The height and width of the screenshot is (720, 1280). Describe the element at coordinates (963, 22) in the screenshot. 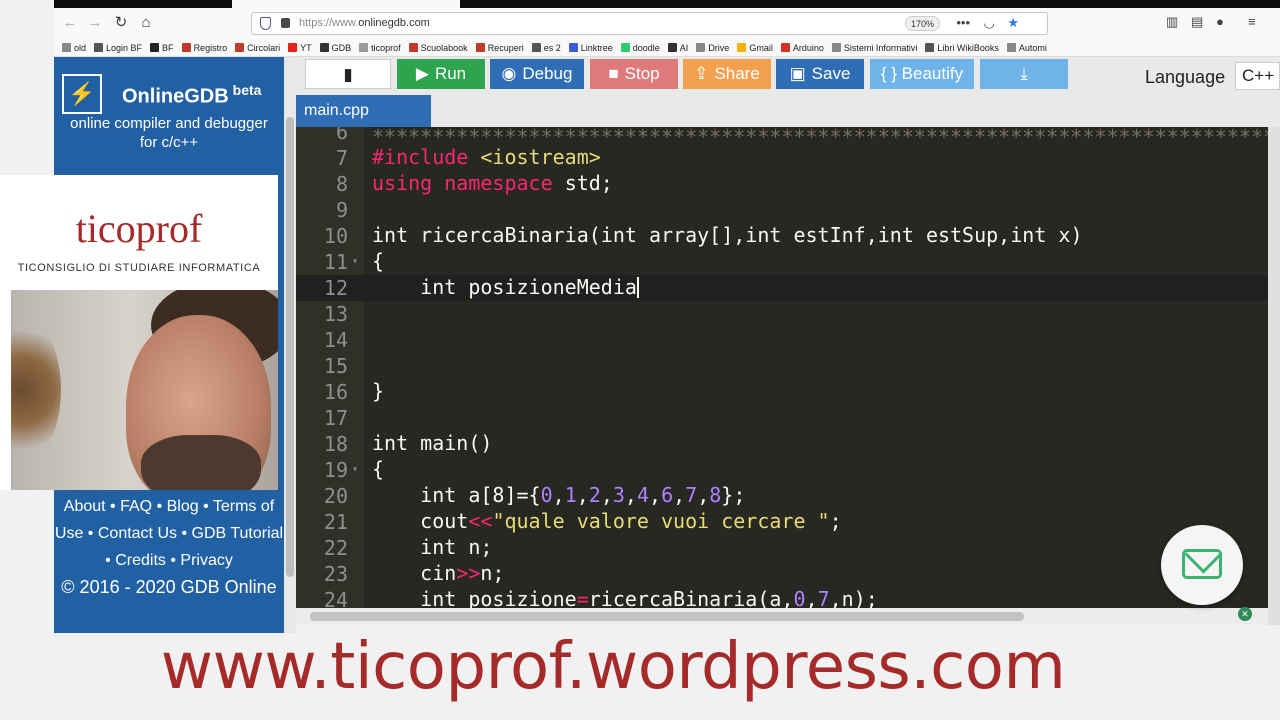

I see `page-actions-icon: •••` at that location.